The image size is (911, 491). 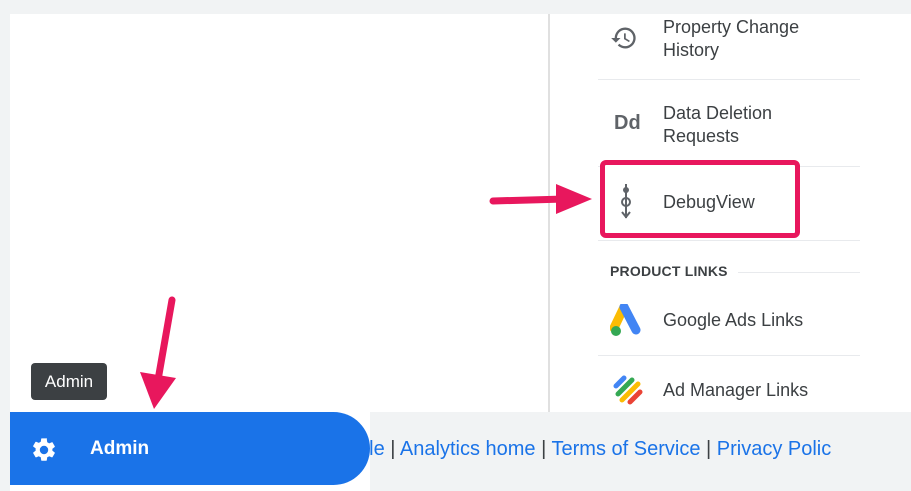 What do you see at coordinates (158, 352) in the screenshot?
I see `arrow-to-admin` at bounding box center [158, 352].